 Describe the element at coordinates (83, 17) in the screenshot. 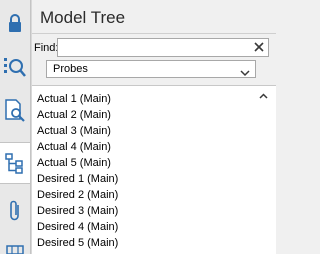

I see `panel-title: Model Tree` at that location.